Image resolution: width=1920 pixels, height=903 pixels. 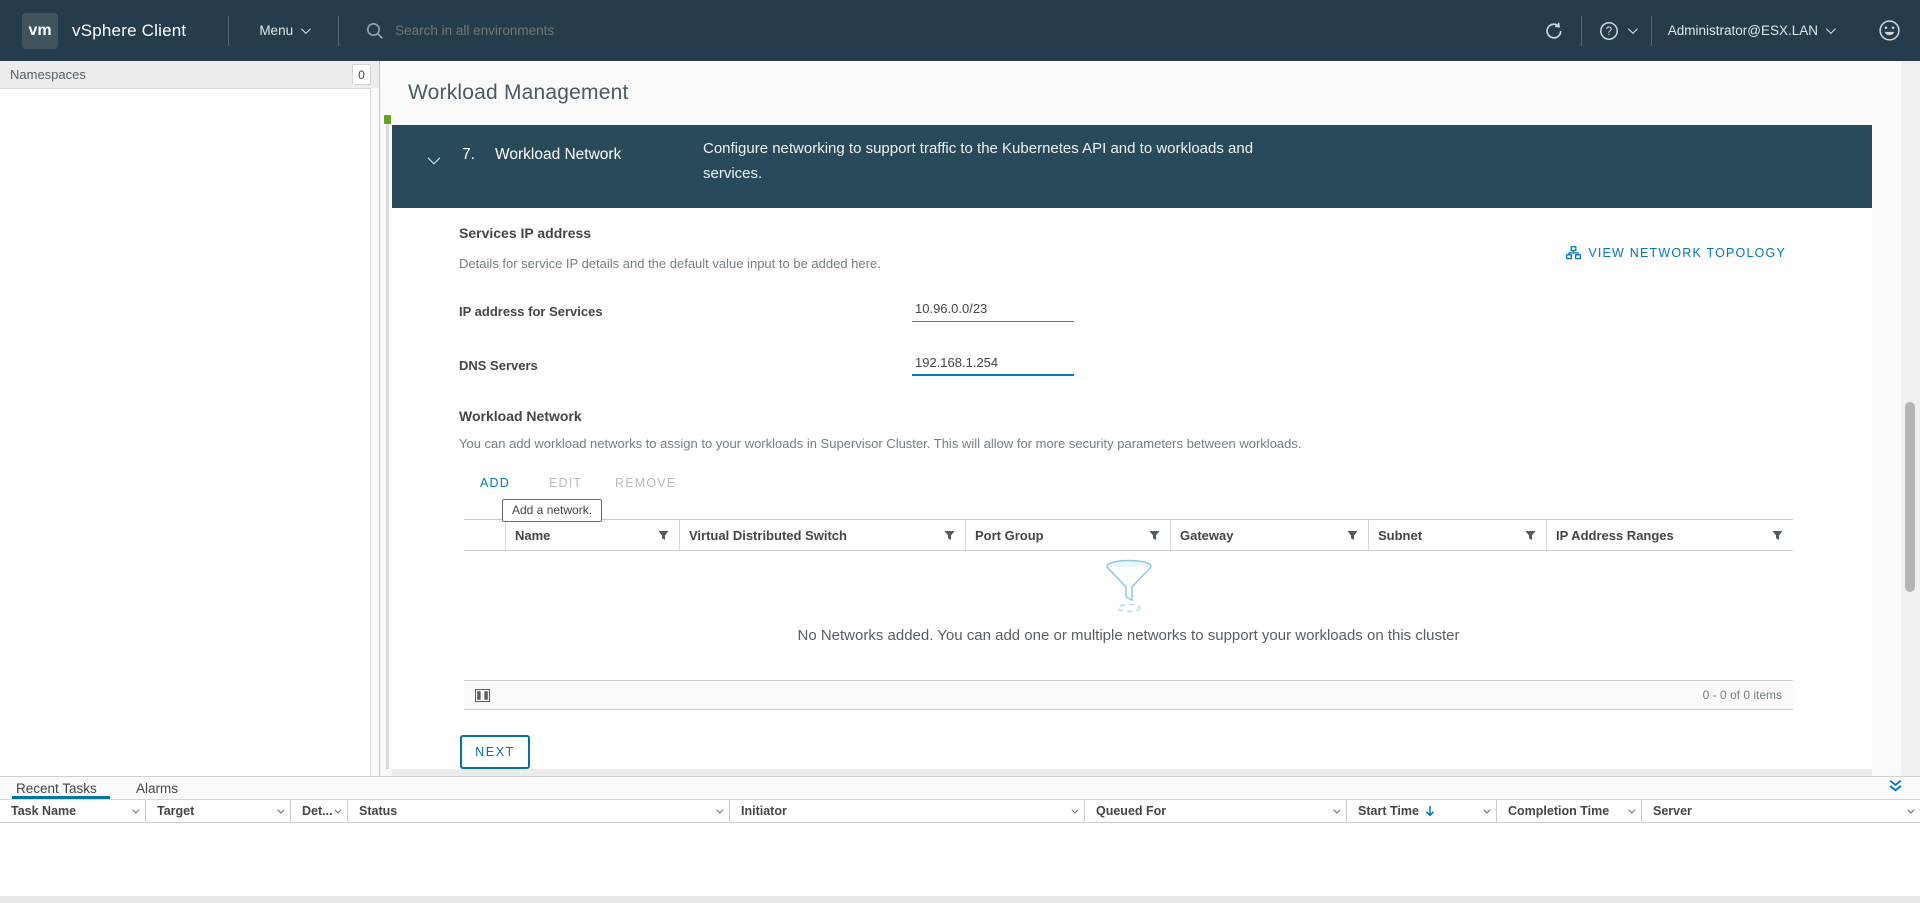 What do you see at coordinates (531, 311) in the screenshot?
I see `ip-for-services-label: IP address for Services` at bounding box center [531, 311].